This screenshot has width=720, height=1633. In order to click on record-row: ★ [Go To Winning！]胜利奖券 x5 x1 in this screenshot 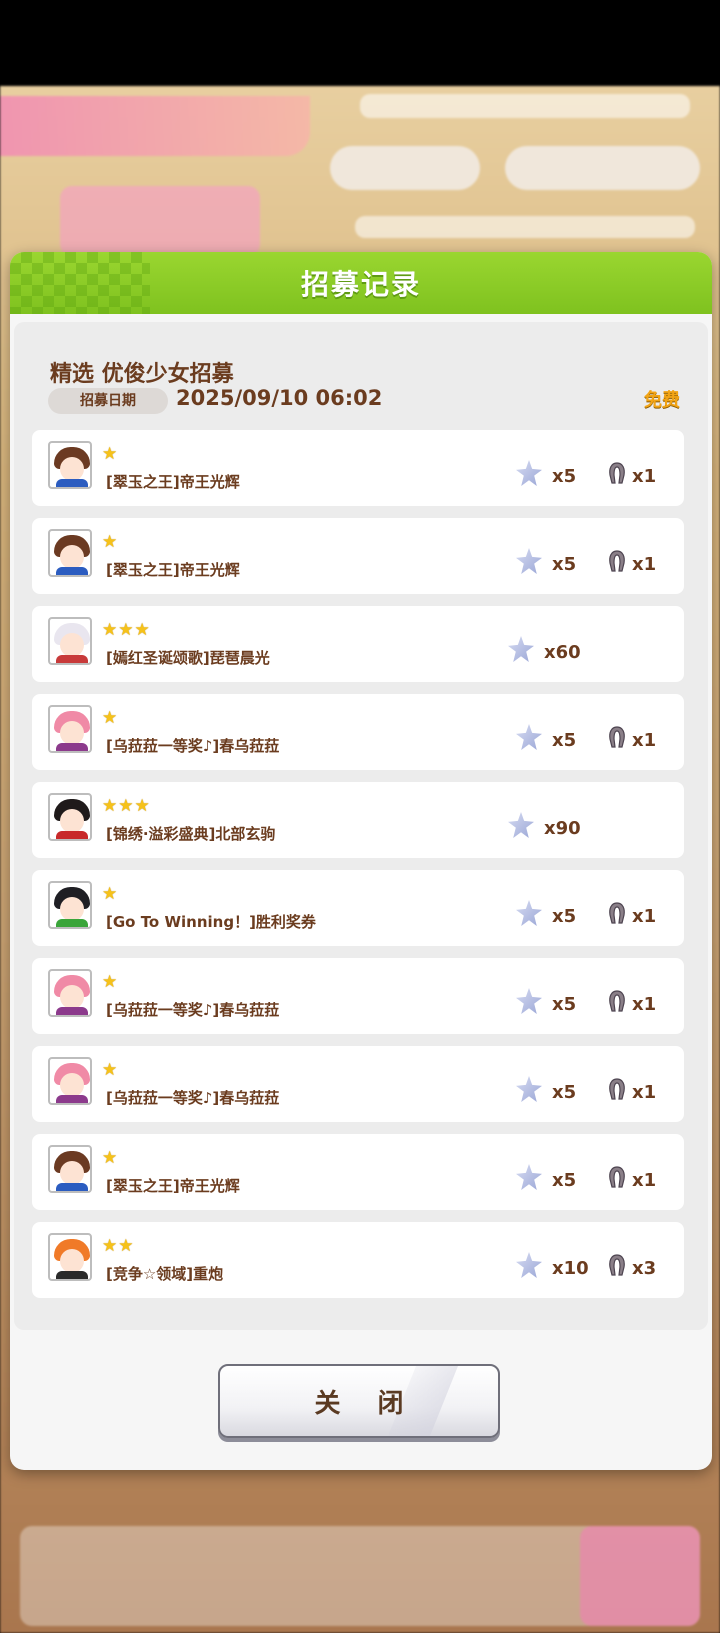, I will do `click(358, 908)`.